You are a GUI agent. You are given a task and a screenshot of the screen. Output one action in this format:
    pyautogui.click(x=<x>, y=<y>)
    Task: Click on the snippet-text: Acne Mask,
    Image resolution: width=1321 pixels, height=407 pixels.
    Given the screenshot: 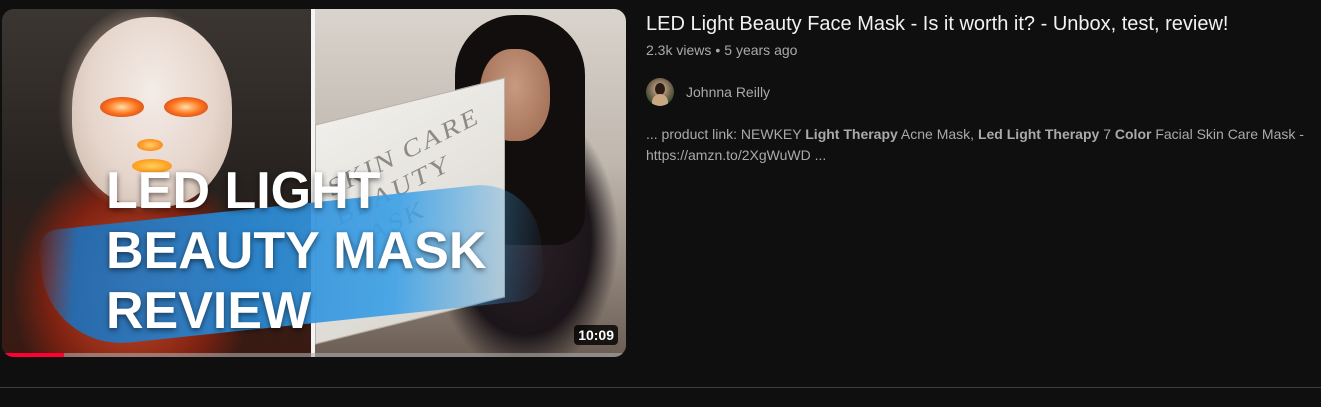 What is the action you would take?
    pyautogui.click(x=937, y=134)
    